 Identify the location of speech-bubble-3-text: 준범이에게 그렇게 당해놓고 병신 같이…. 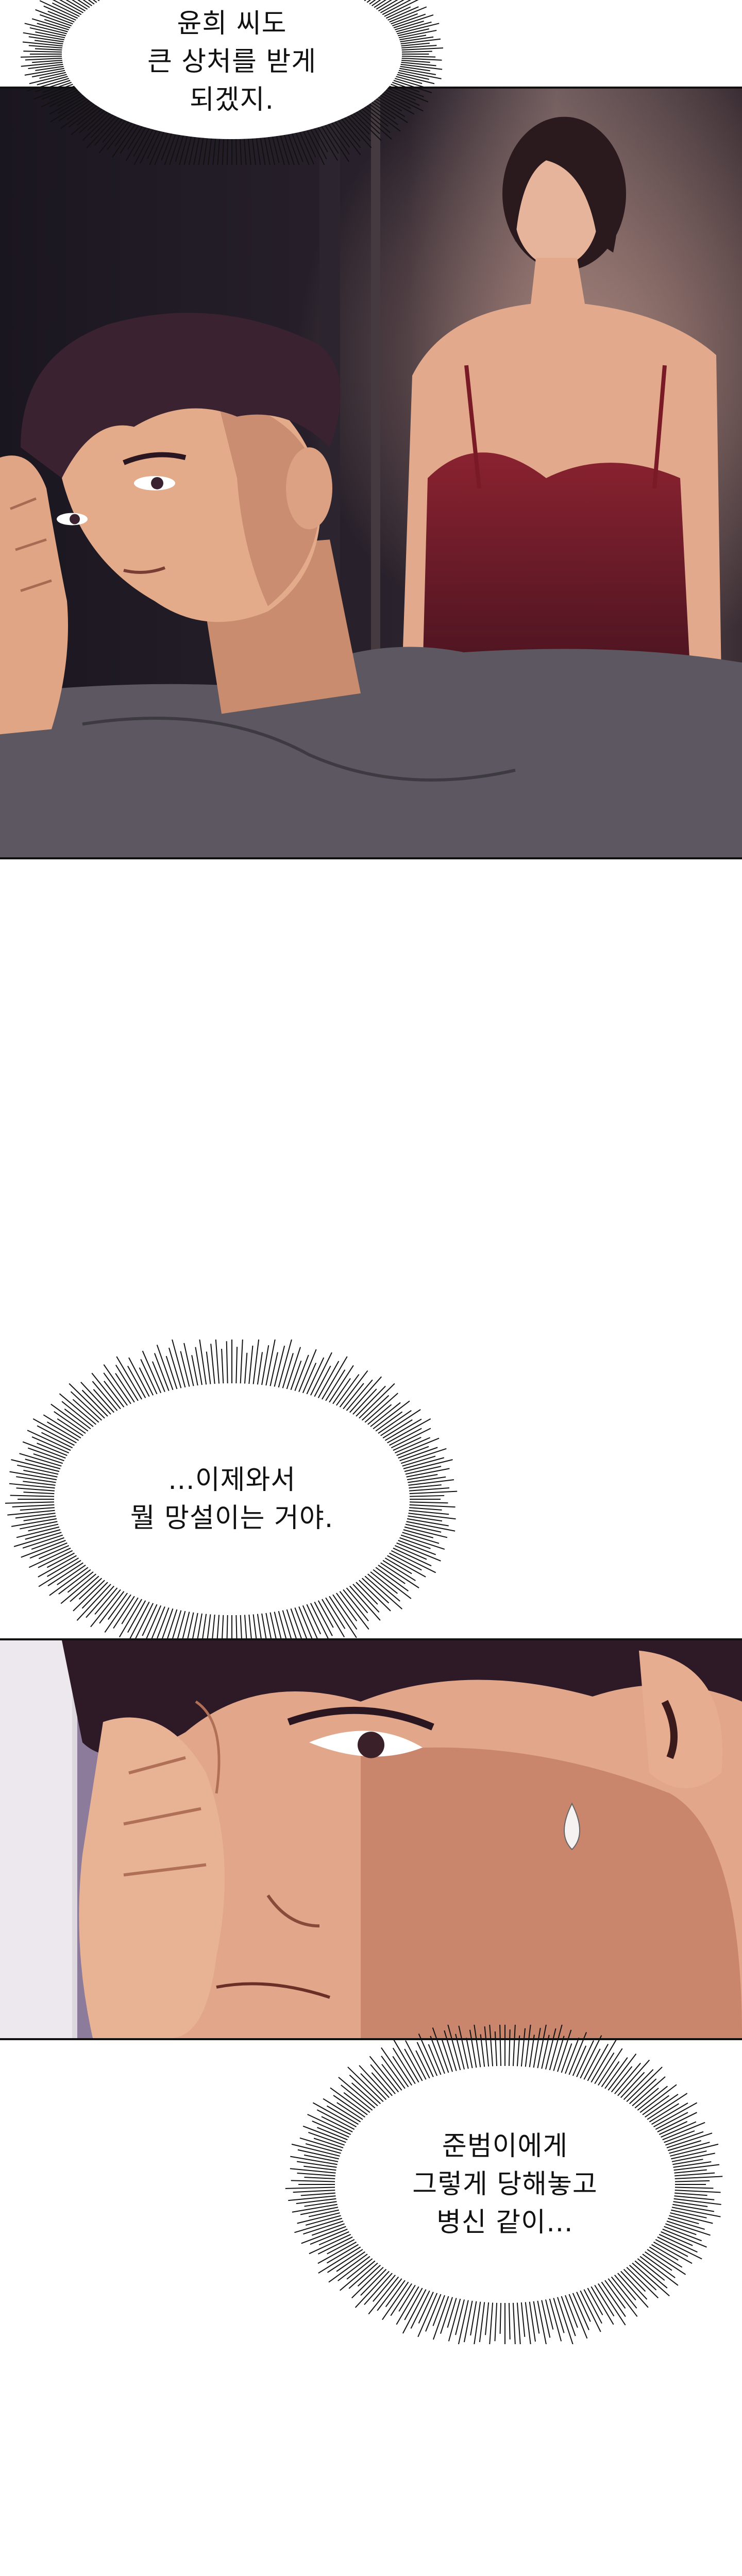
(505, 2184).